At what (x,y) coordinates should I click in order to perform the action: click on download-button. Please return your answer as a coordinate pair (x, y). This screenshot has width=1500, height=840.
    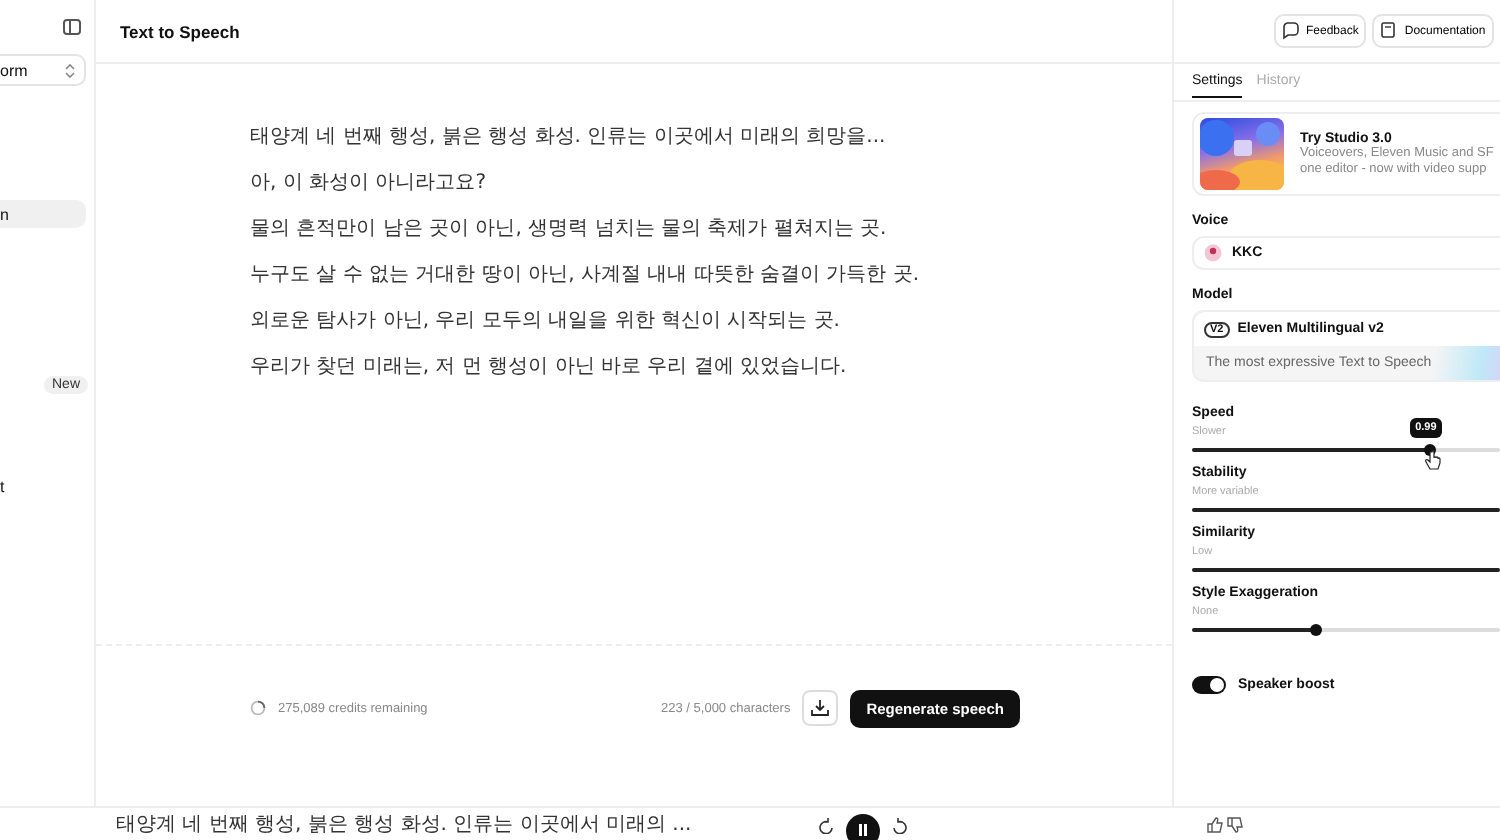
    Looking at the image, I should click on (820, 708).